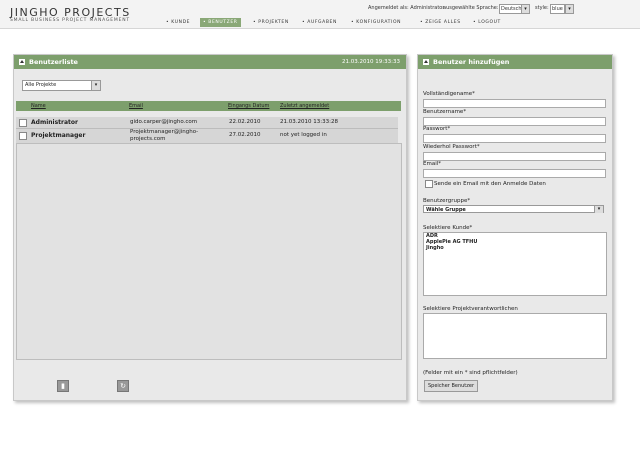 Image resolution: width=640 pixels, height=455 pixels. What do you see at coordinates (136, 106) in the screenshot?
I see `column-email: Email` at bounding box center [136, 106].